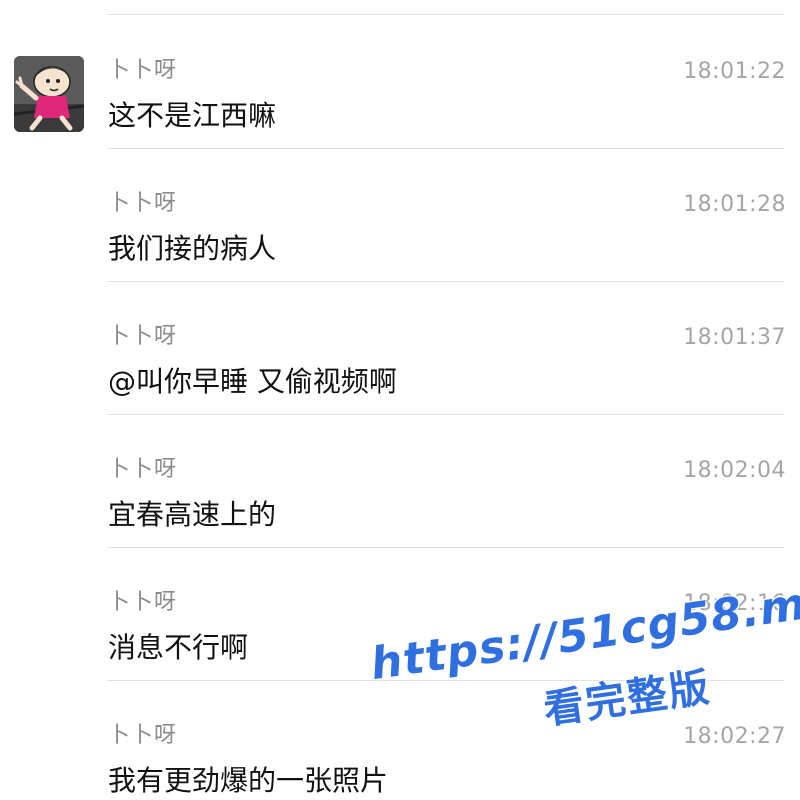 This screenshot has width=800, height=800. Describe the element at coordinates (445, 14) in the screenshot. I see `top-divider` at that location.